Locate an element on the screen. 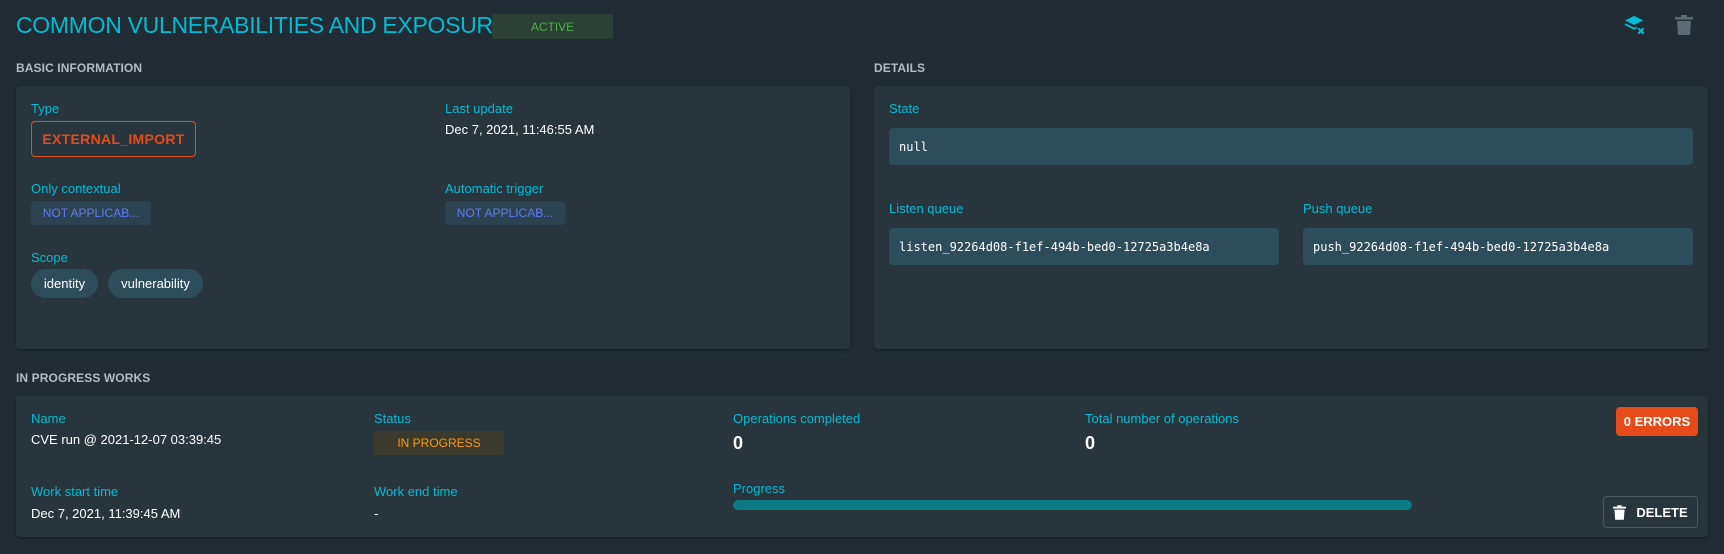 This screenshot has height=554, width=1724. work-status-label: Status is located at coordinates (392, 418).